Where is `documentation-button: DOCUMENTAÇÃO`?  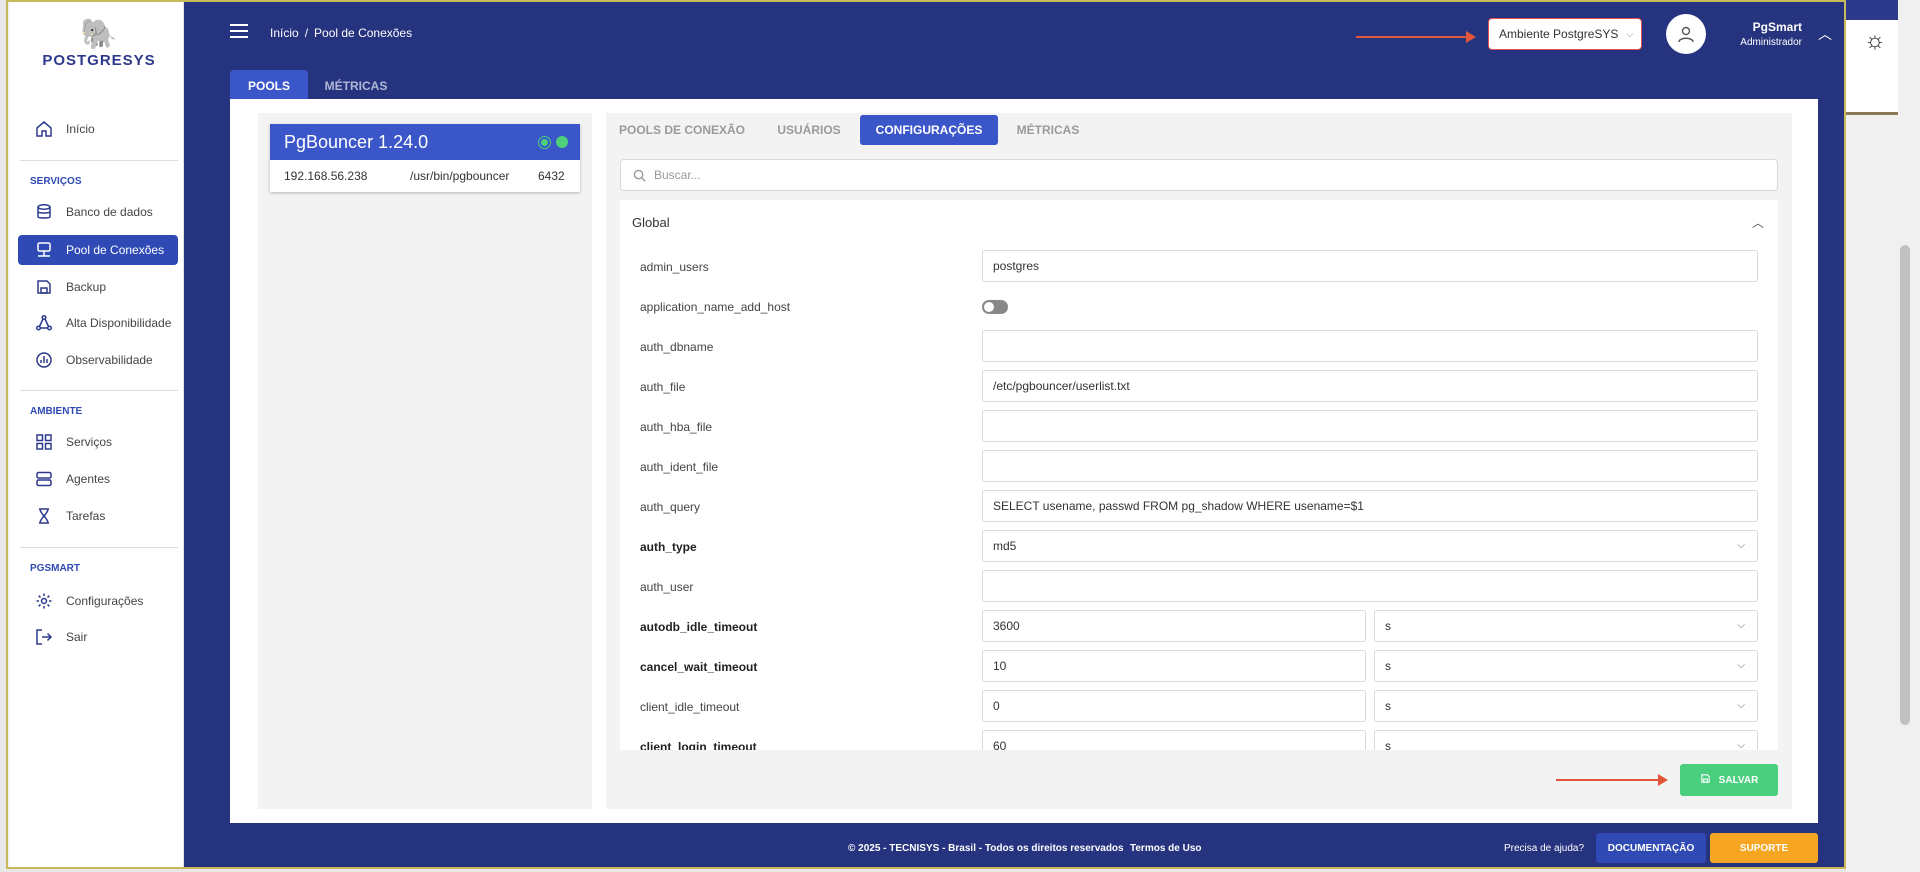
documentation-button: DOCUMENTAÇÃO is located at coordinates (1651, 848).